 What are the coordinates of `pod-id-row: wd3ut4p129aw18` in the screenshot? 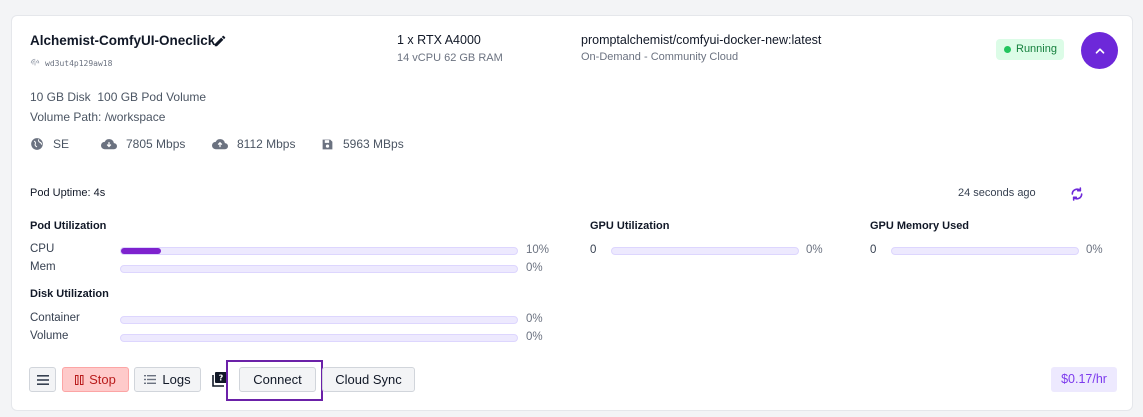 It's located at (71, 63).